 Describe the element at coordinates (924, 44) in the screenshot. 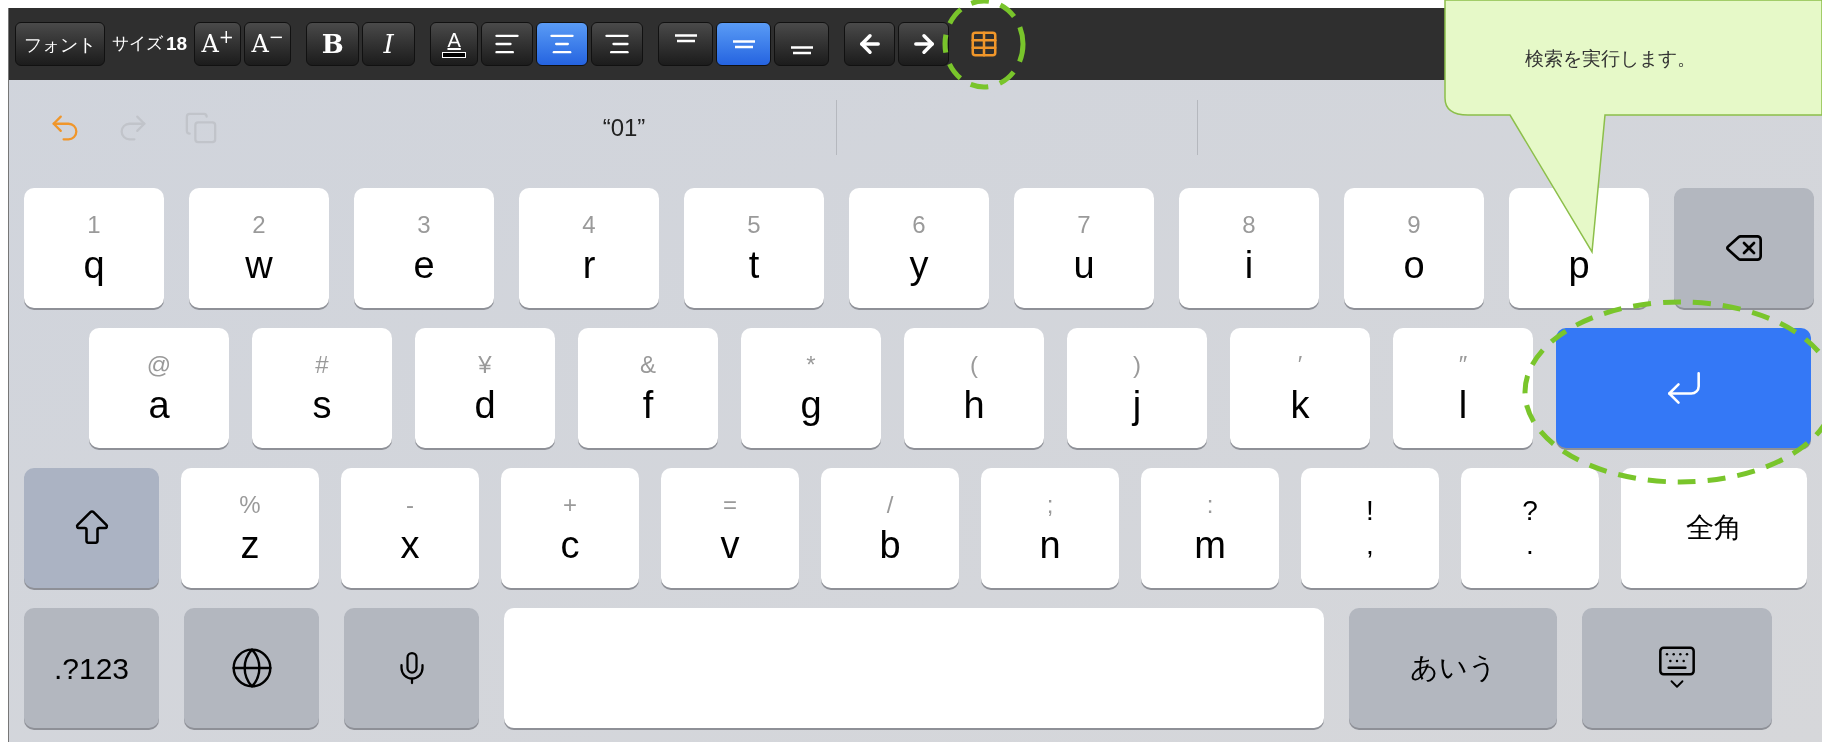

I see `move-right-button` at that location.